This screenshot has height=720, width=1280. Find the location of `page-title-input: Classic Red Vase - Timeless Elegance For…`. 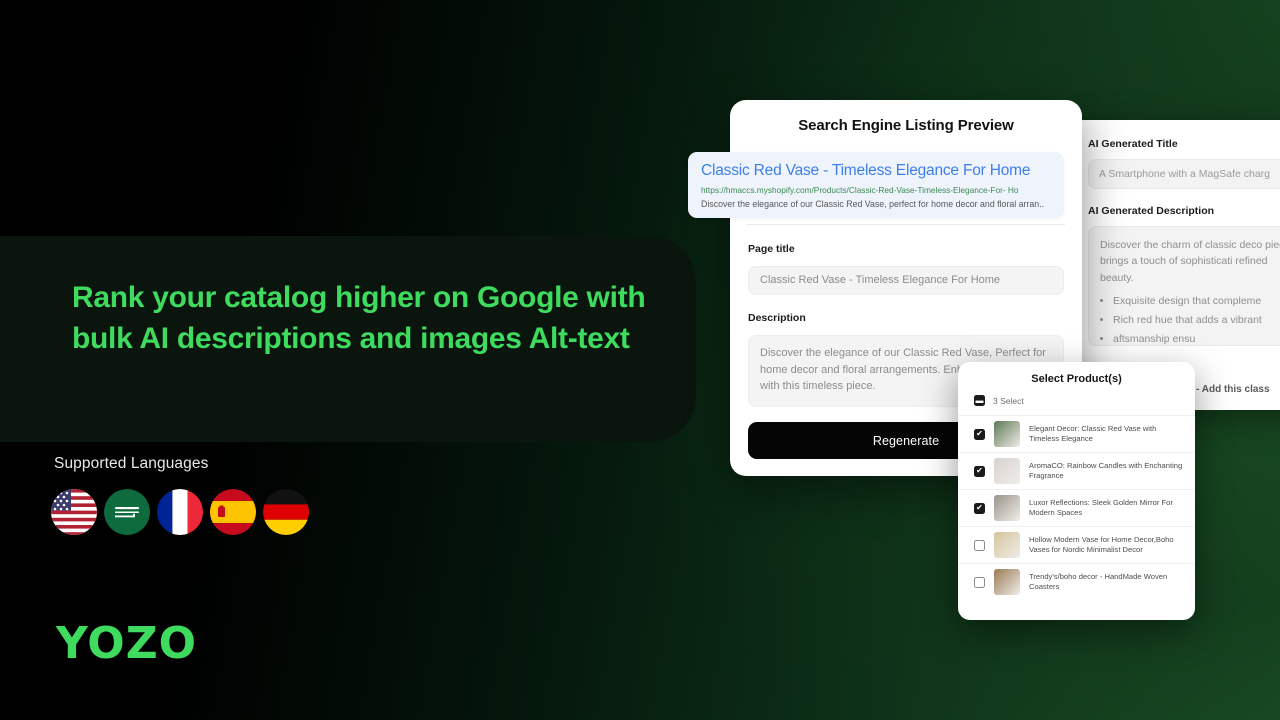

page-title-input: Classic Red Vase - Timeless Elegance For… is located at coordinates (906, 280).